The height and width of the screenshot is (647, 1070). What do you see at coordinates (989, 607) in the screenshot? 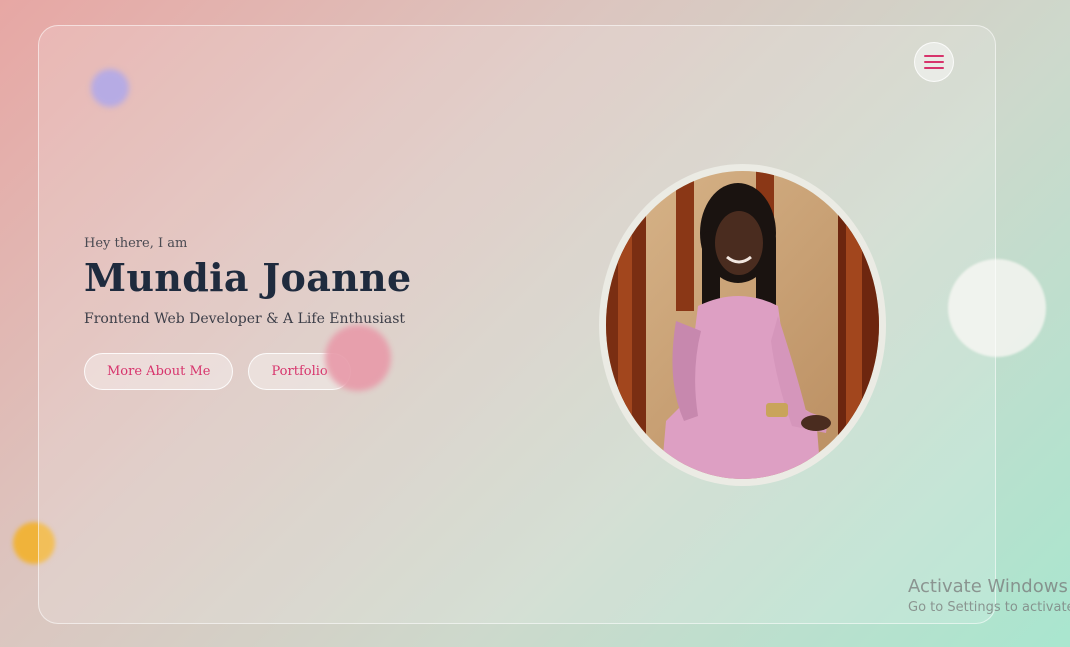
I see `watermark-subtitle: Go to Settings to activate` at bounding box center [989, 607].